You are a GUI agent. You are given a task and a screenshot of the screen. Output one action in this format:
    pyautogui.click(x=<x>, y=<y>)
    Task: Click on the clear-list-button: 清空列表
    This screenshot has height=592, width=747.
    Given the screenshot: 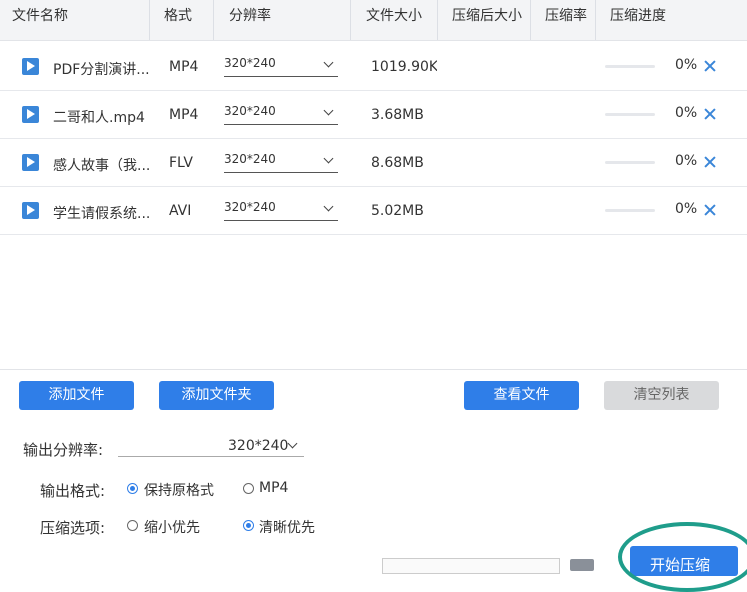 What is the action you would take?
    pyautogui.click(x=661, y=395)
    